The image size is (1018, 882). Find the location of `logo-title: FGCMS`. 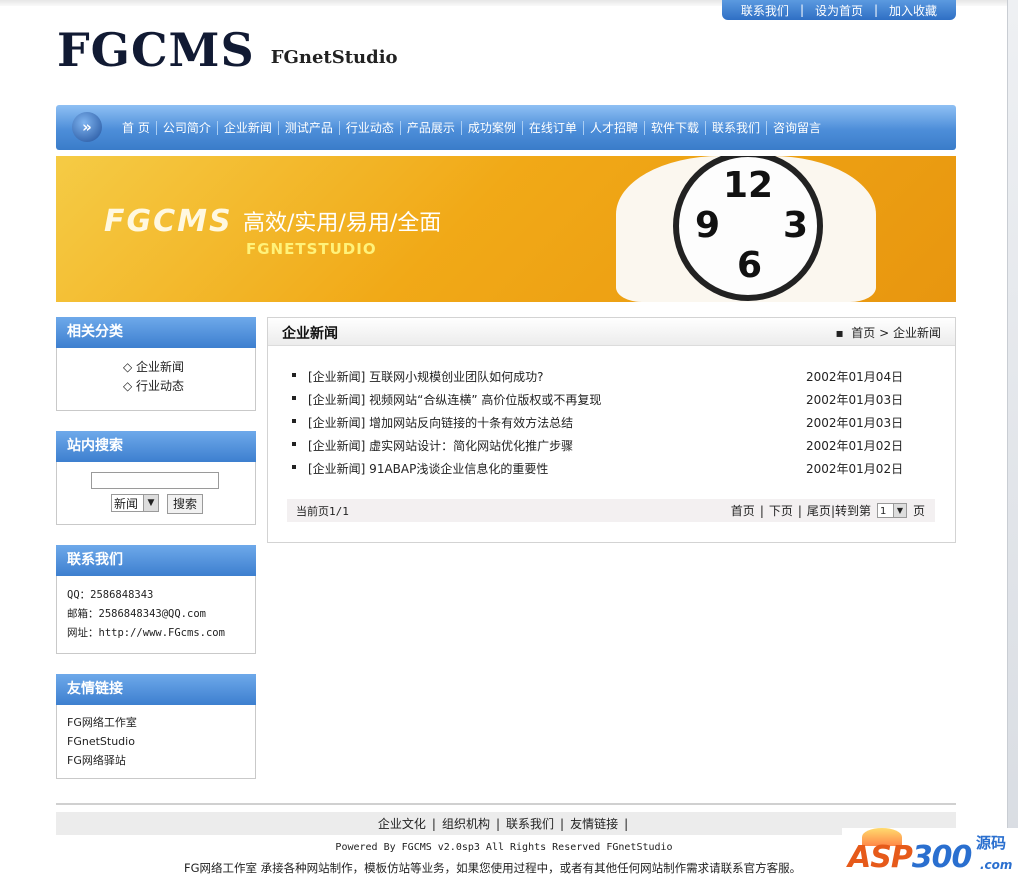

logo-title: FGCMS is located at coordinates (156, 50).